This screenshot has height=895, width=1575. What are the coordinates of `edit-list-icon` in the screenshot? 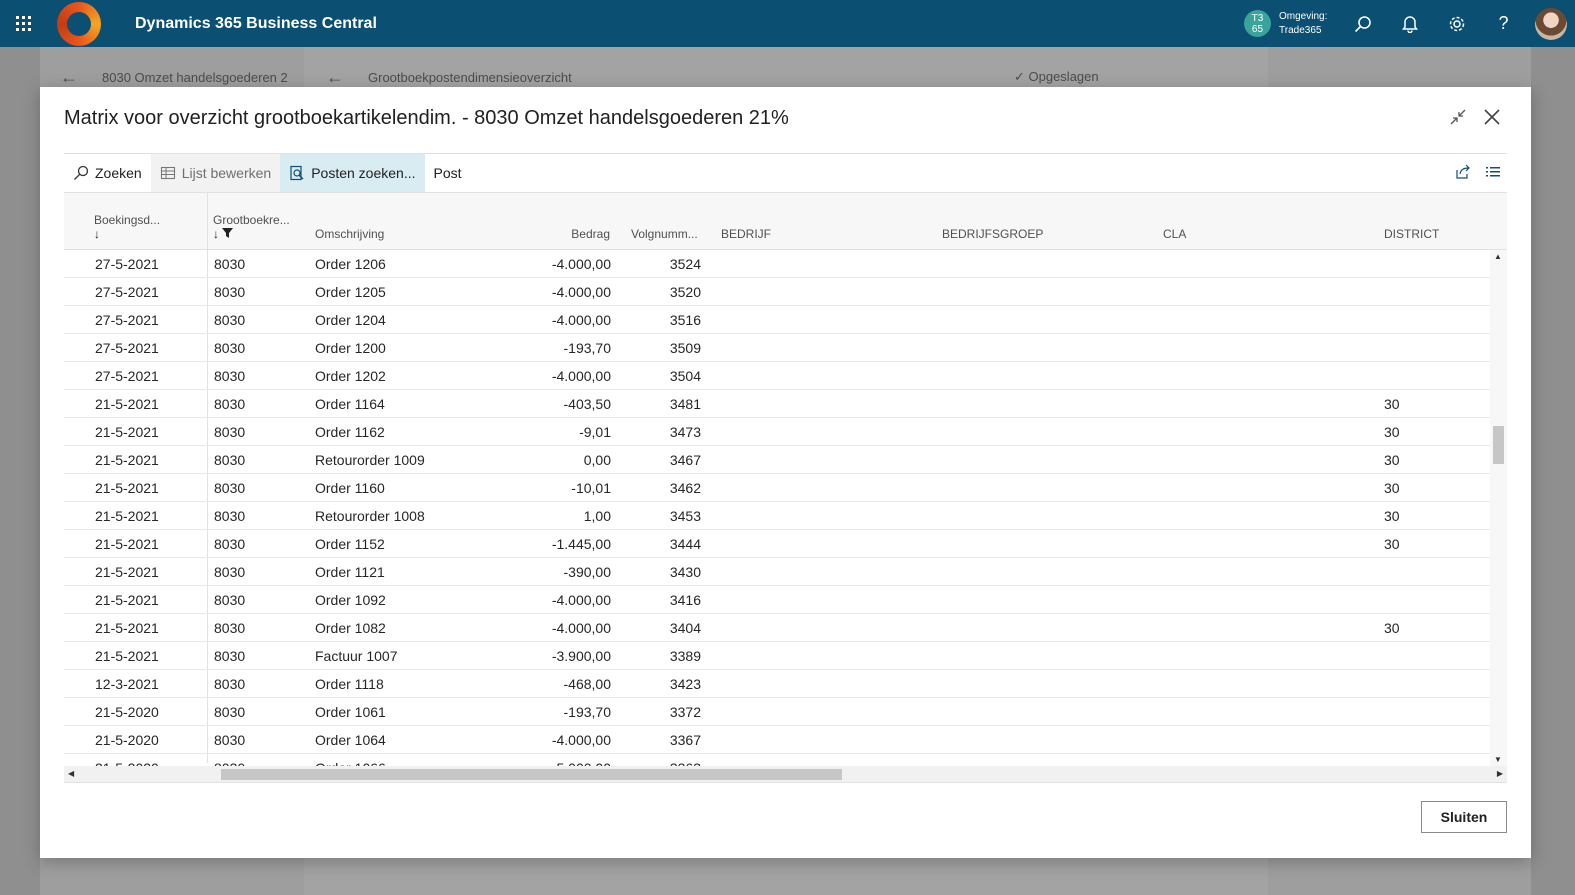 It's located at (167, 173).